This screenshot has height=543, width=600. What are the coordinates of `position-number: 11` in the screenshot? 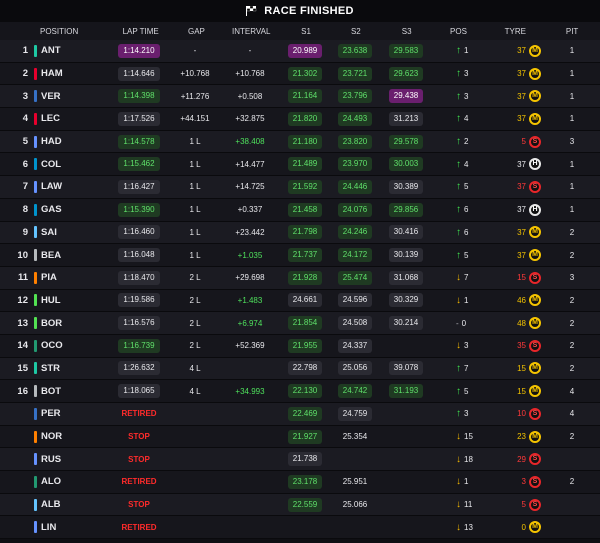 It's located at (22, 278).